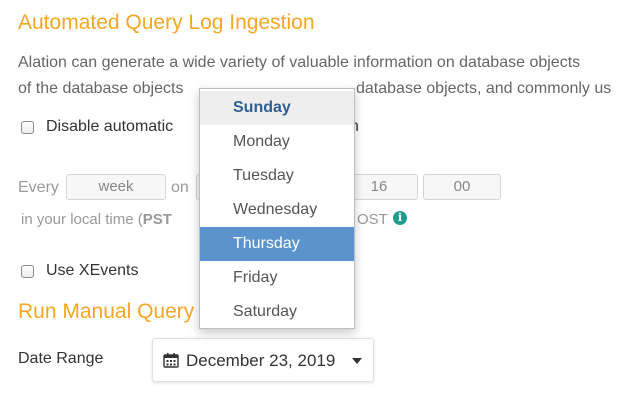  Describe the element at coordinates (277, 176) in the screenshot. I see `day-option-tuesday: Tuesday` at that location.